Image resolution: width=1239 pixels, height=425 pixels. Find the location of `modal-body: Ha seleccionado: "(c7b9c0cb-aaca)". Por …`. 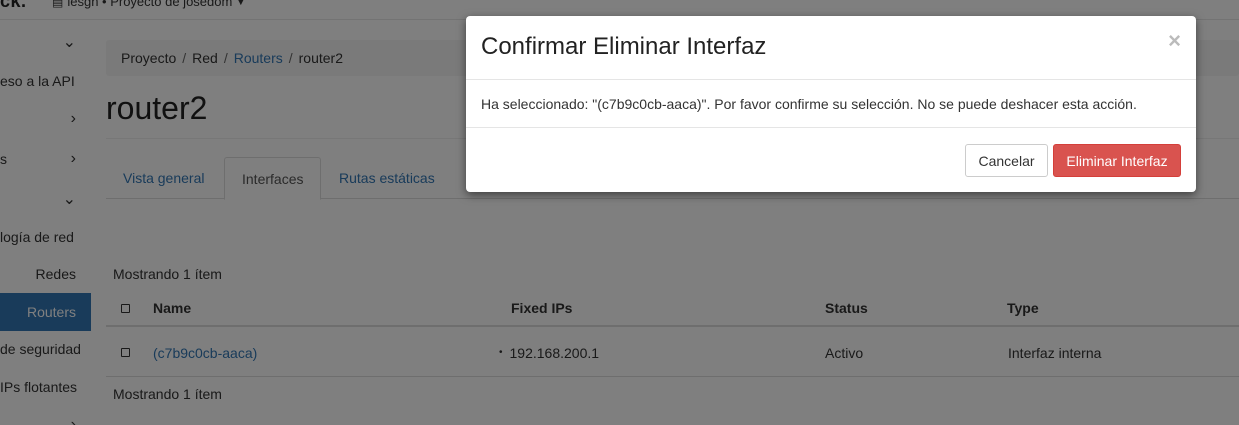

modal-body: Ha seleccionado: "(c7b9c0cb-aaca)". Por … is located at coordinates (831, 104).